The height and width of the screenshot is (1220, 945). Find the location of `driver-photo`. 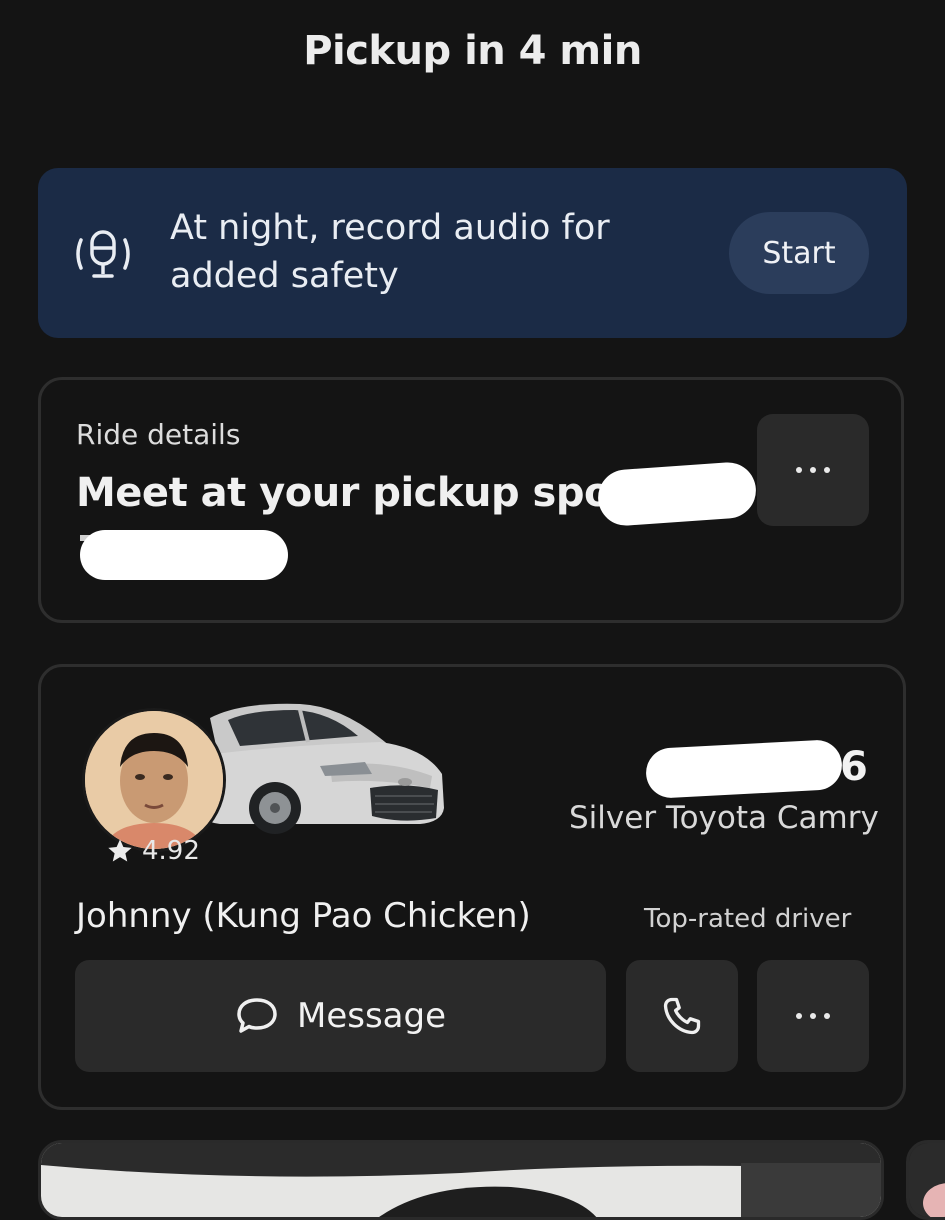

driver-photo is located at coordinates (154, 780).